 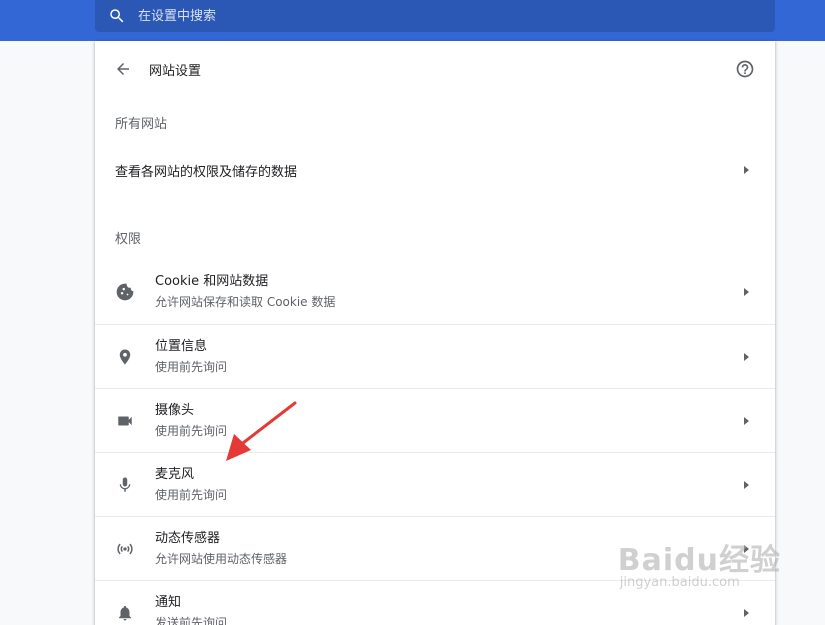 What do you see at coordinates (175, 71) in the screenshot?
I see `page-title: 网站设置` at bounding box center [175, 71].